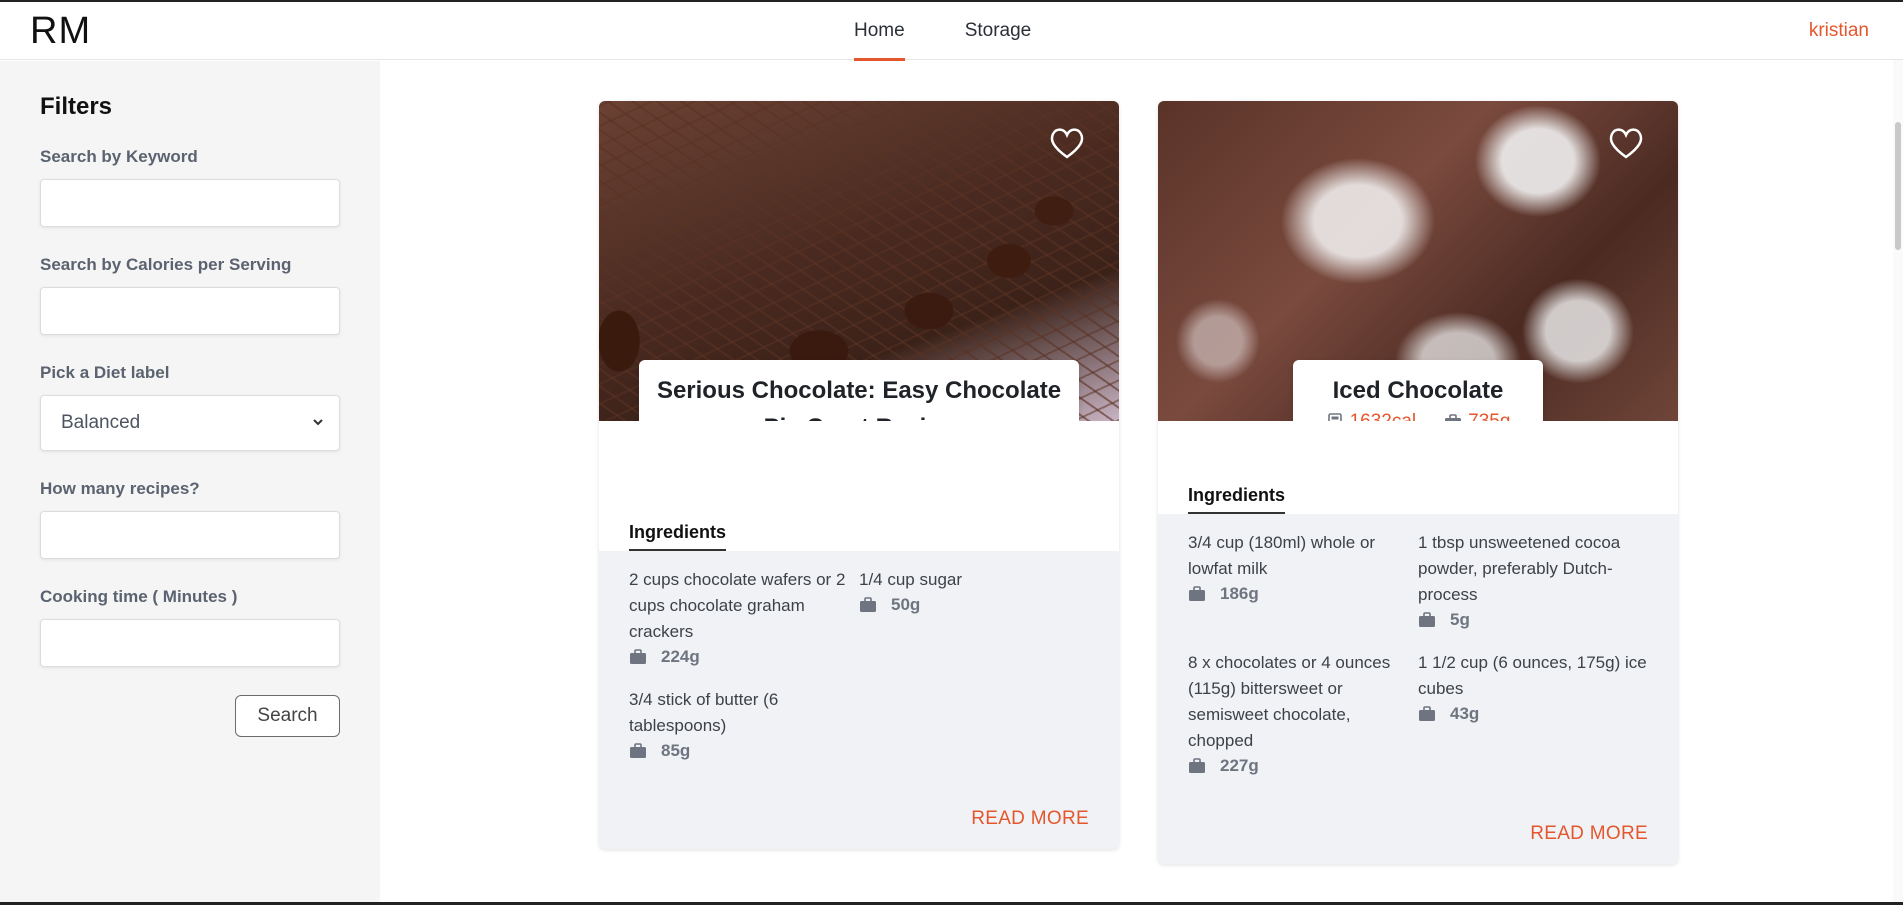  What do you see at coordinates (190, 423) in the screenshot?
I see `diet-select: Balanced` at bounding box center [190, 423].